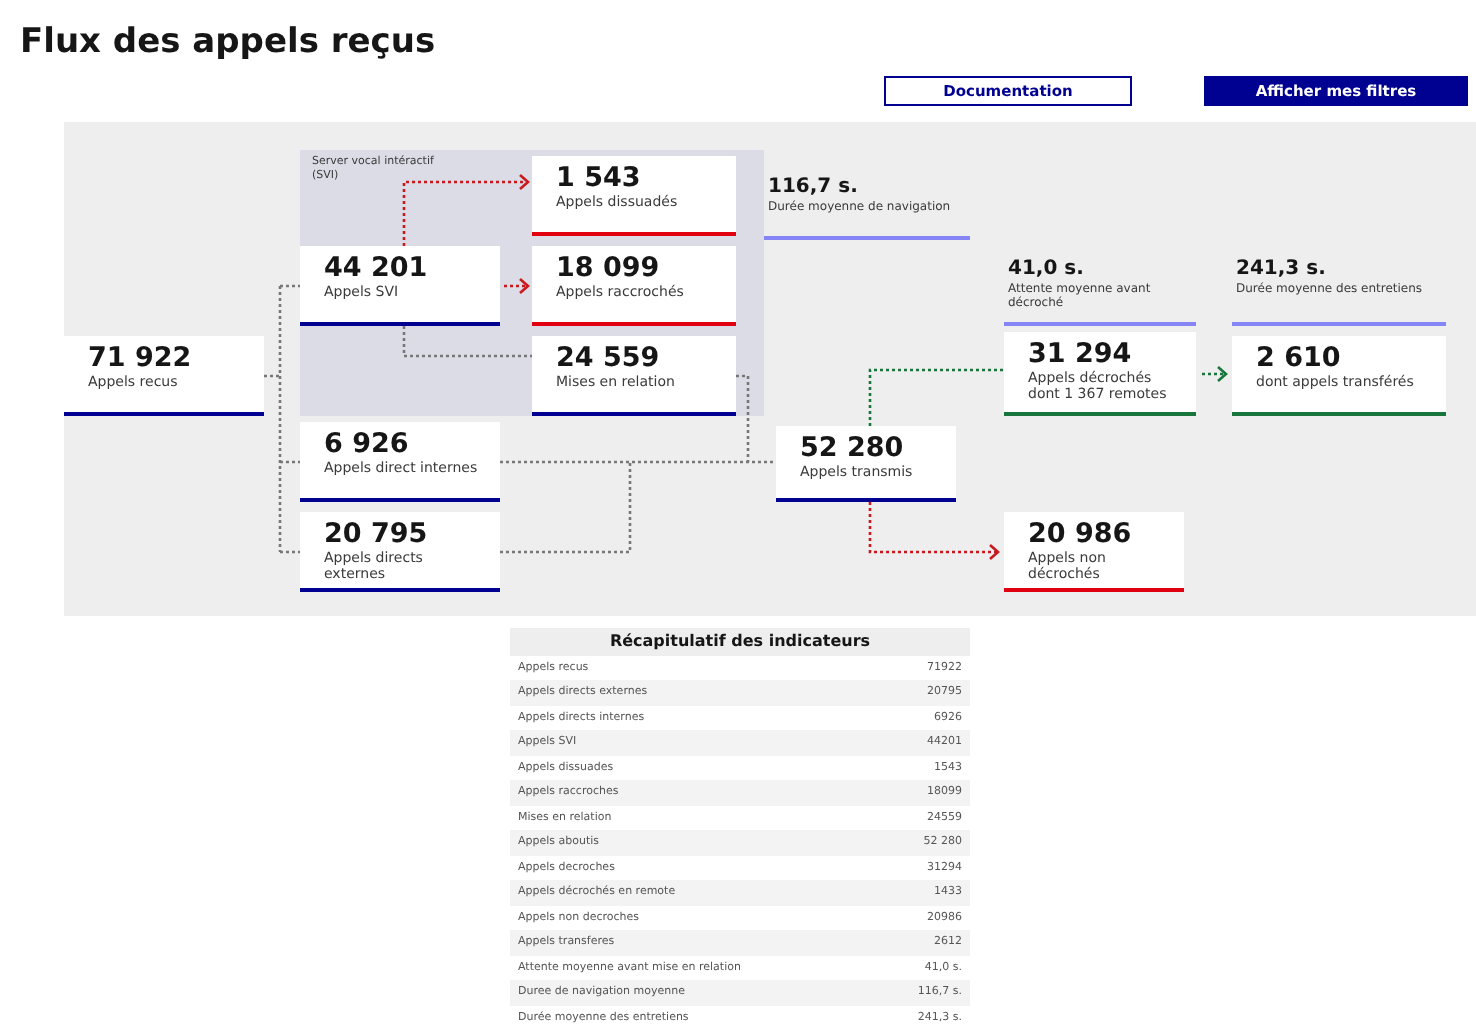 The width and height of the screenshot is (1476, 1028). What do you see at coordinates (609, 269) in the screenshot?
I see `node-value: 18 099` at bounding box center [609, 269].